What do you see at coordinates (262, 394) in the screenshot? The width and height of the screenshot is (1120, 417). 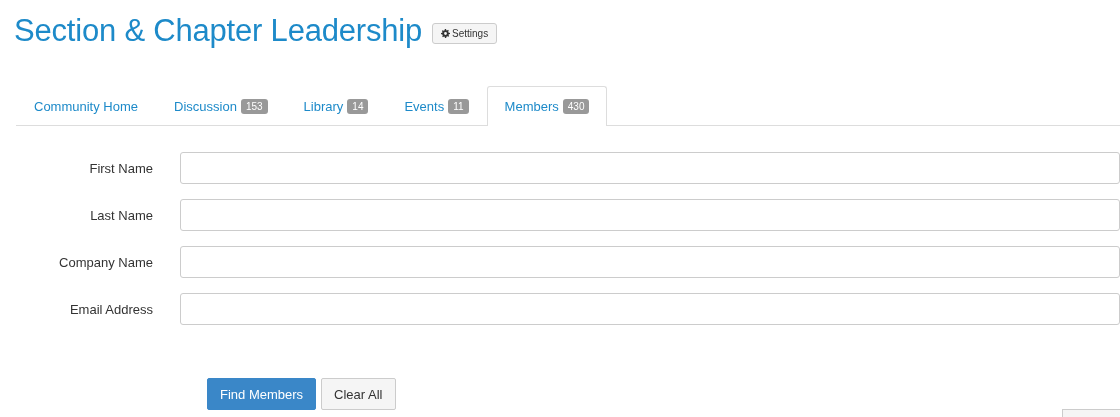 I see `find-button: Find Members` at bounding box center [262, 394].